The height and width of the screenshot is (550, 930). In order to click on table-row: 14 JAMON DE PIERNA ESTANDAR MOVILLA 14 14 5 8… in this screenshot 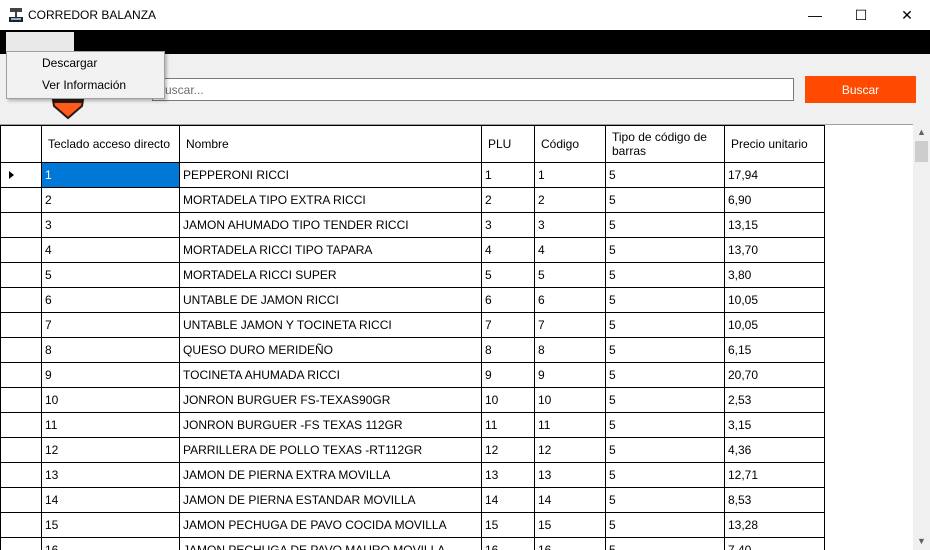, I will do `click(412, 500)`.